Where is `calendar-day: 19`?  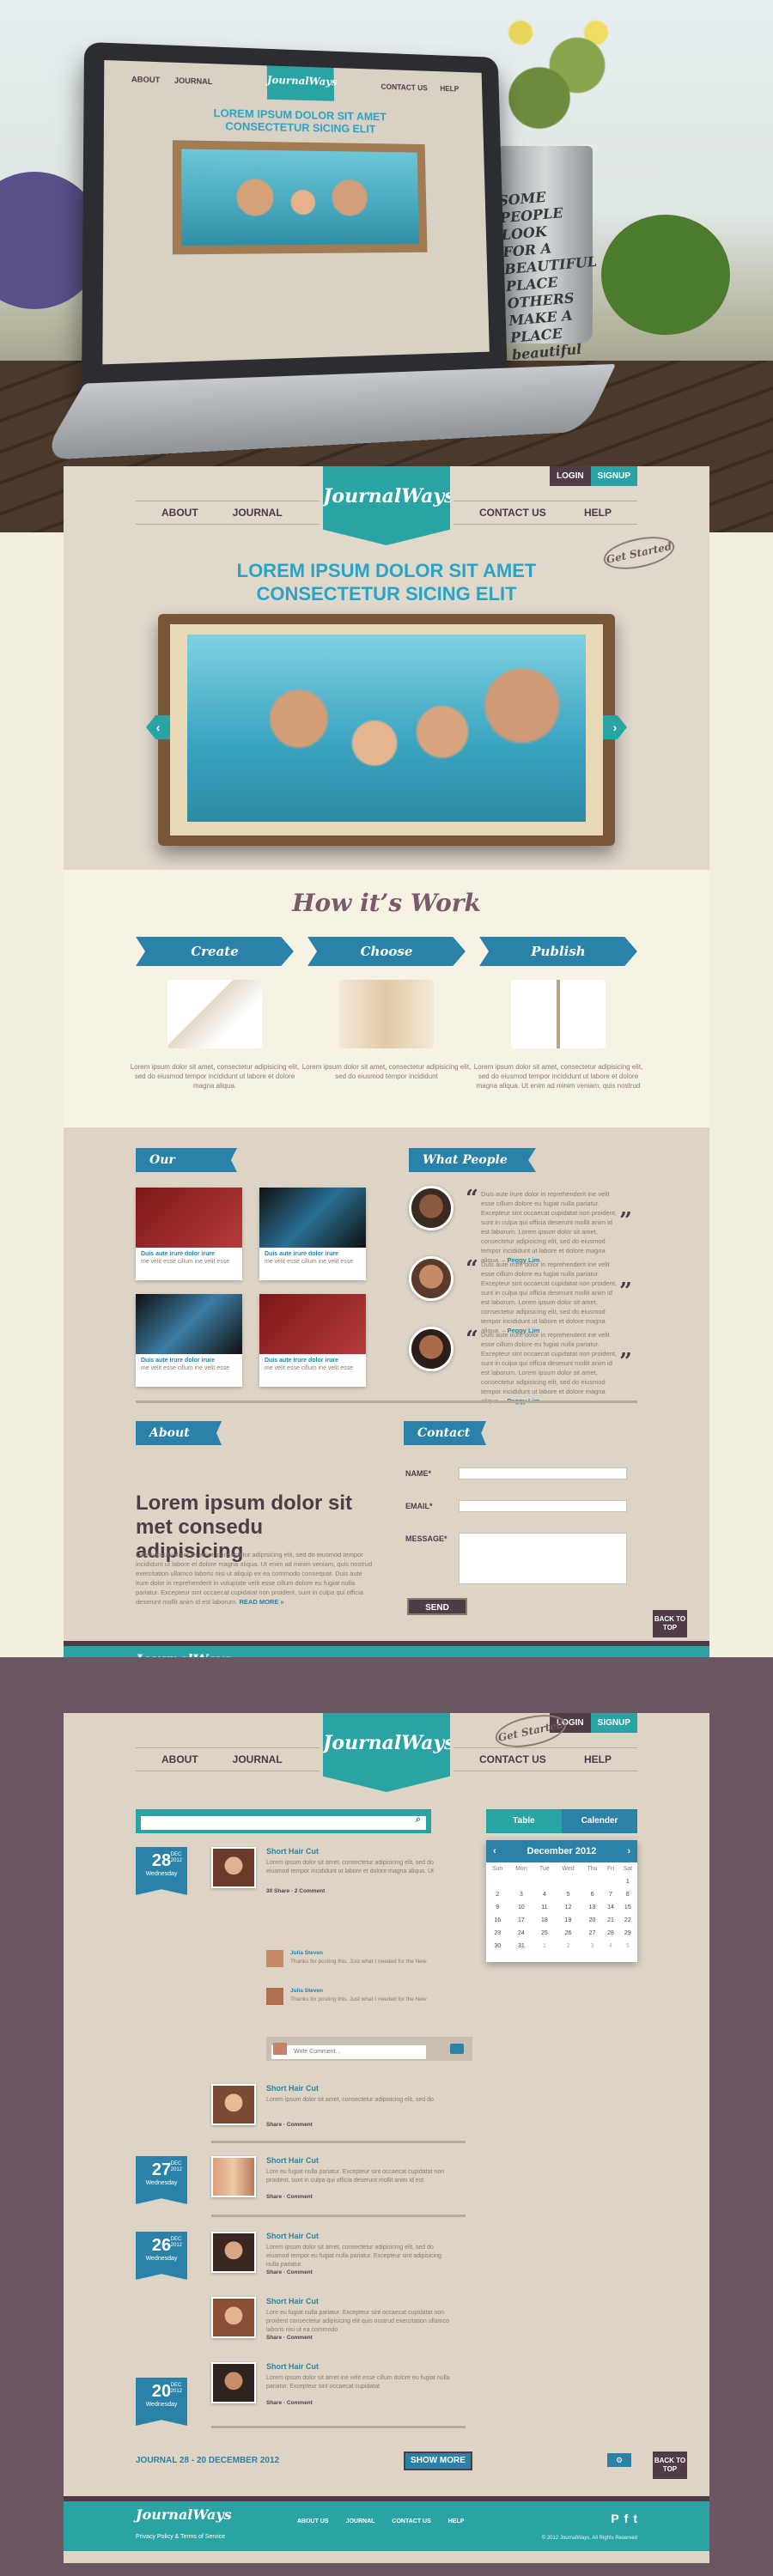 calendar-day: 19 is located at coordinates (568, 1921).